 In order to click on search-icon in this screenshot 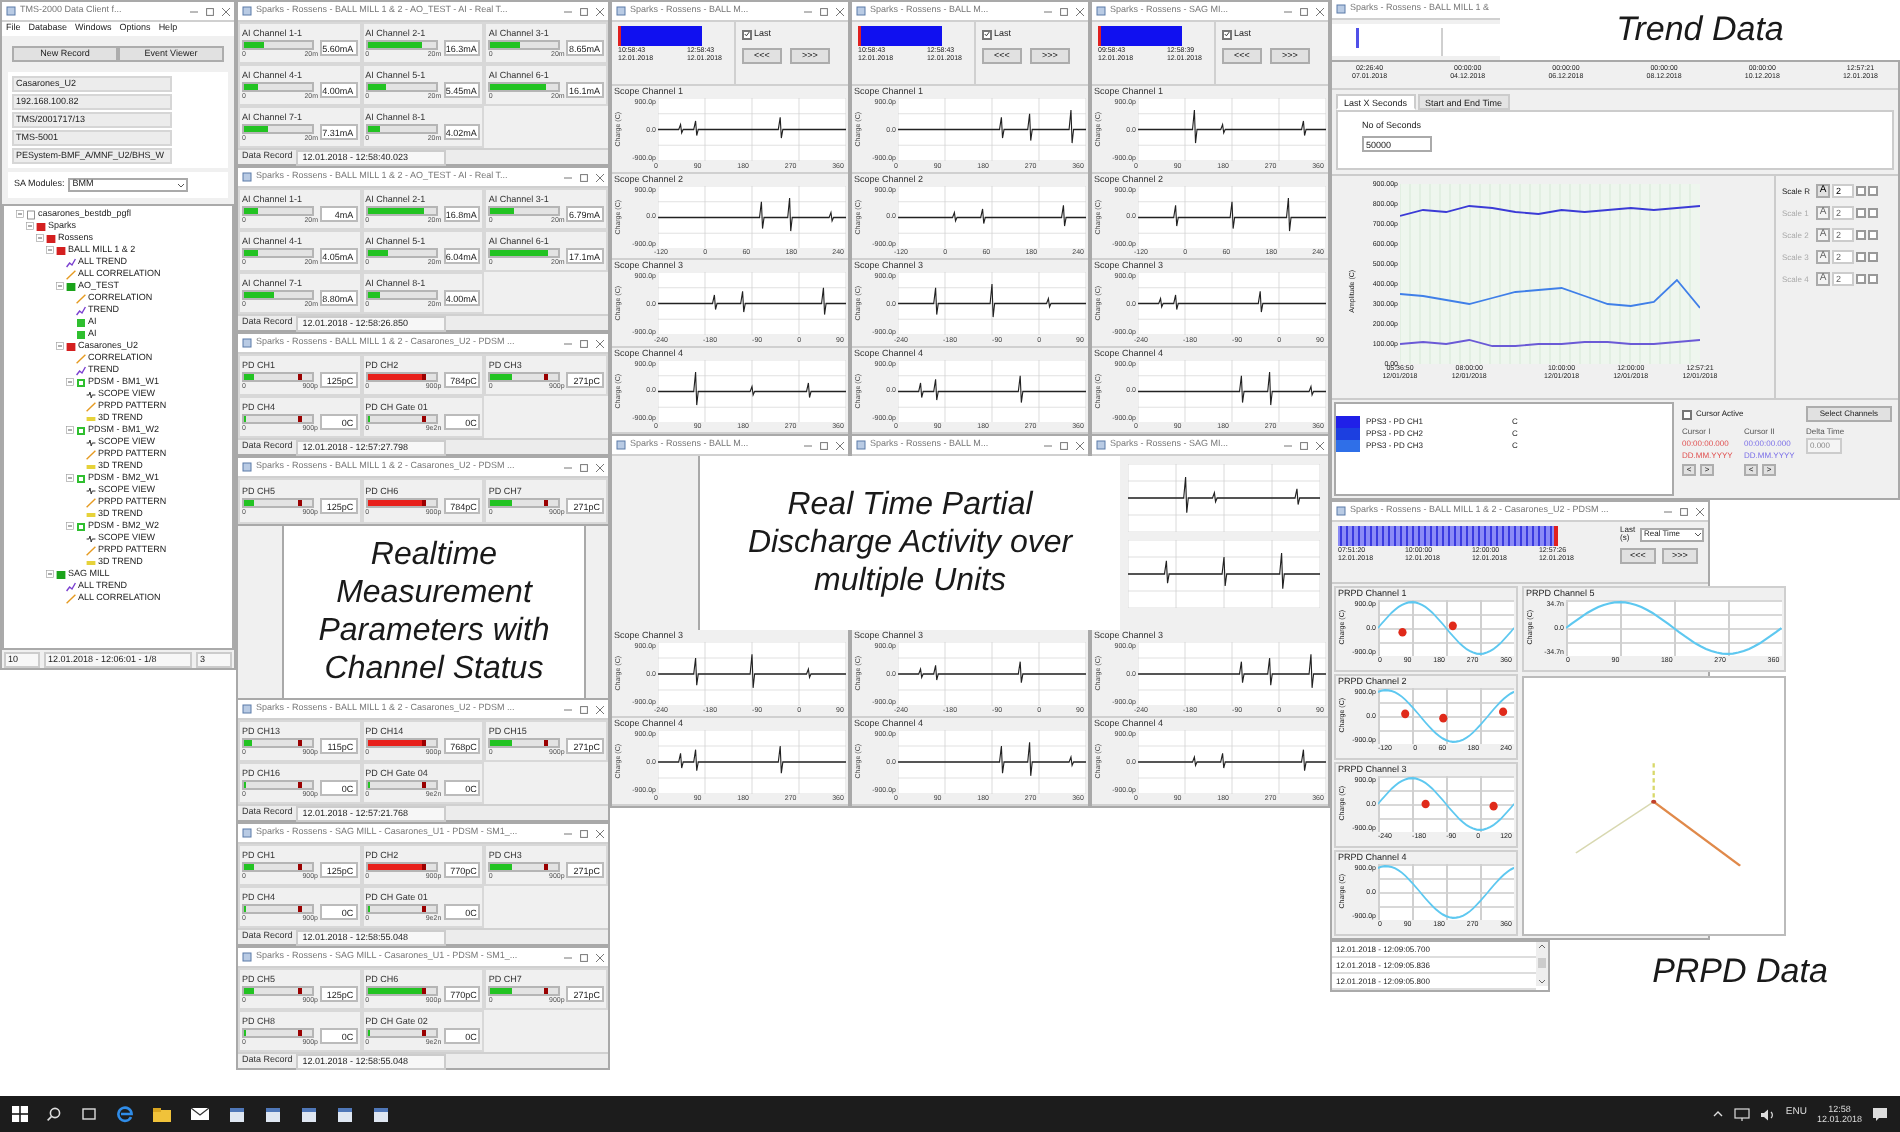, I will do `click(54, 1114)`.